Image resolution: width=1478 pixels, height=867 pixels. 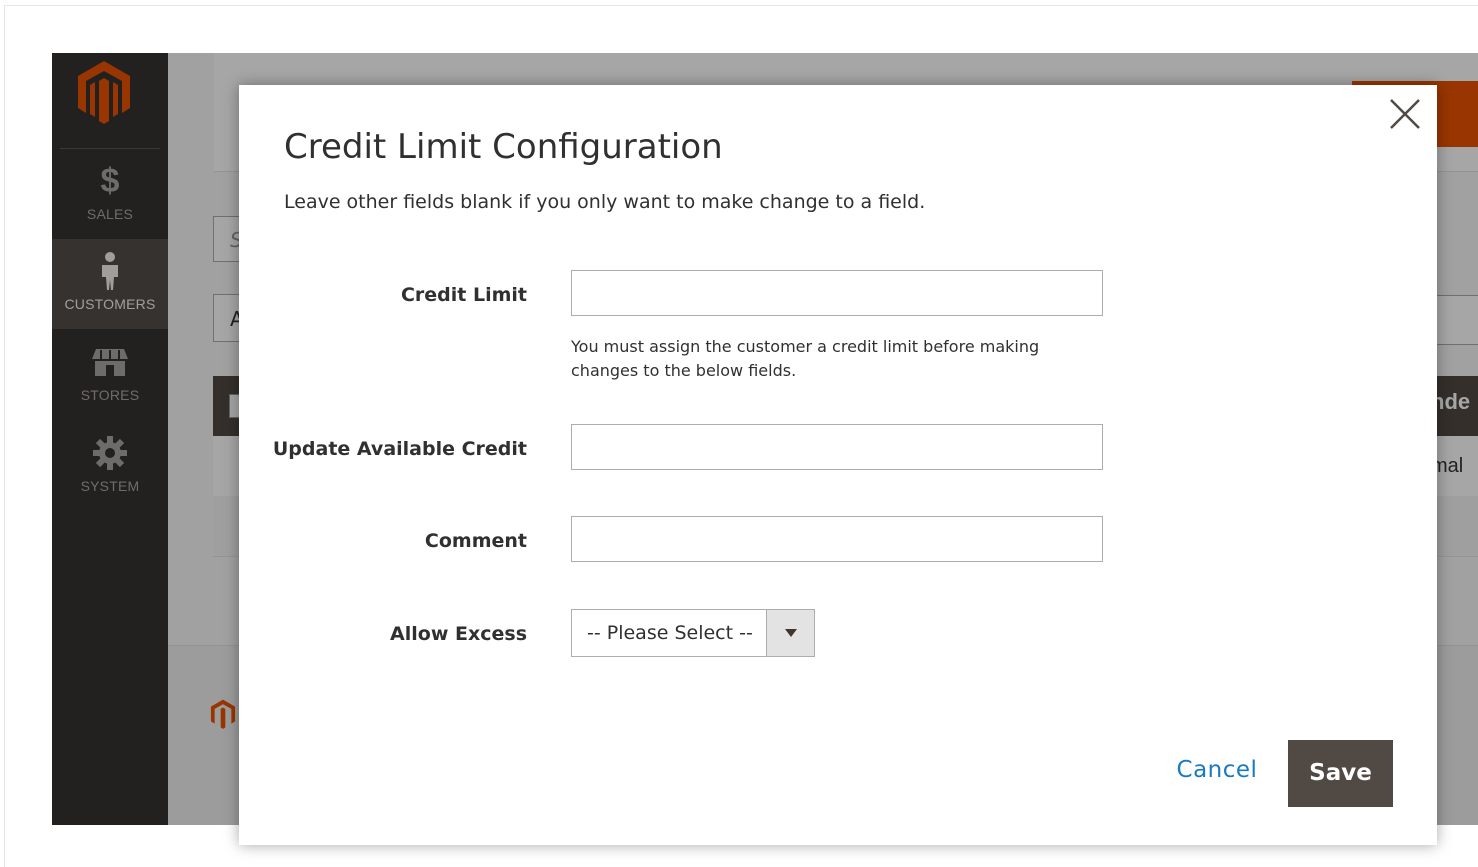 What do you see at coordinates (1405, 114) in the screenshot?
I see `close-icon` at bounding box center [1405, 114].